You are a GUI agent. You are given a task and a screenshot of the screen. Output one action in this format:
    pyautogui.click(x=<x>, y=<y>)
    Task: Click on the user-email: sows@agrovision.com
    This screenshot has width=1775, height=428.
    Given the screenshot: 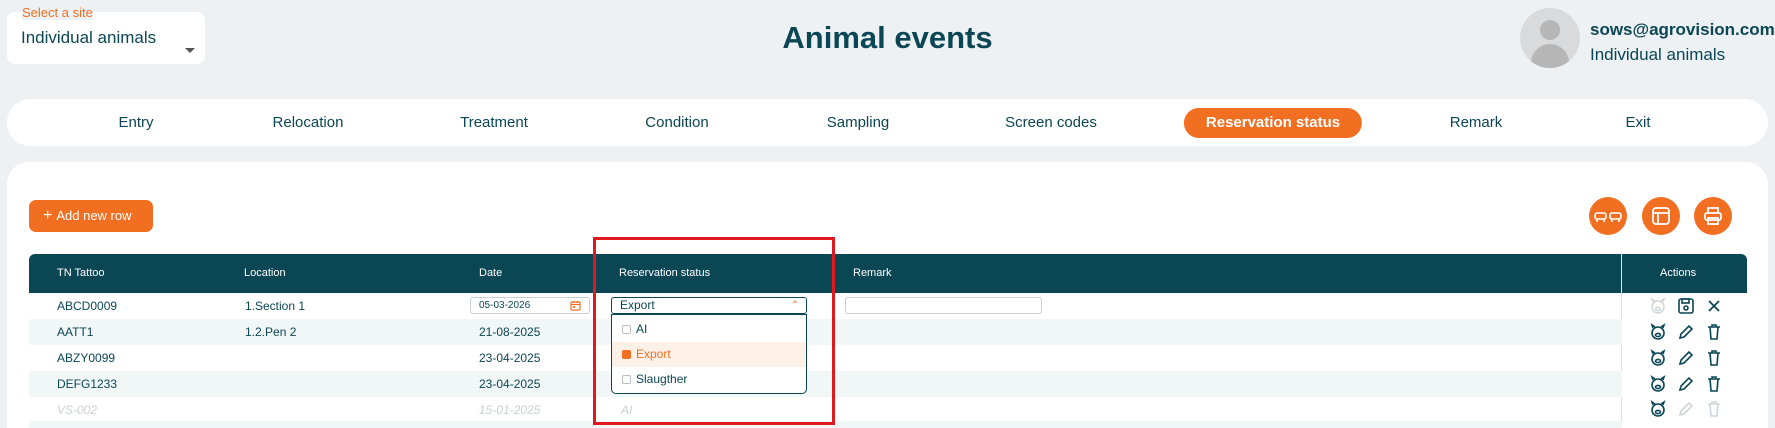 What is the action you would take?
    pyautogui.click(x=1682, y=29)
    